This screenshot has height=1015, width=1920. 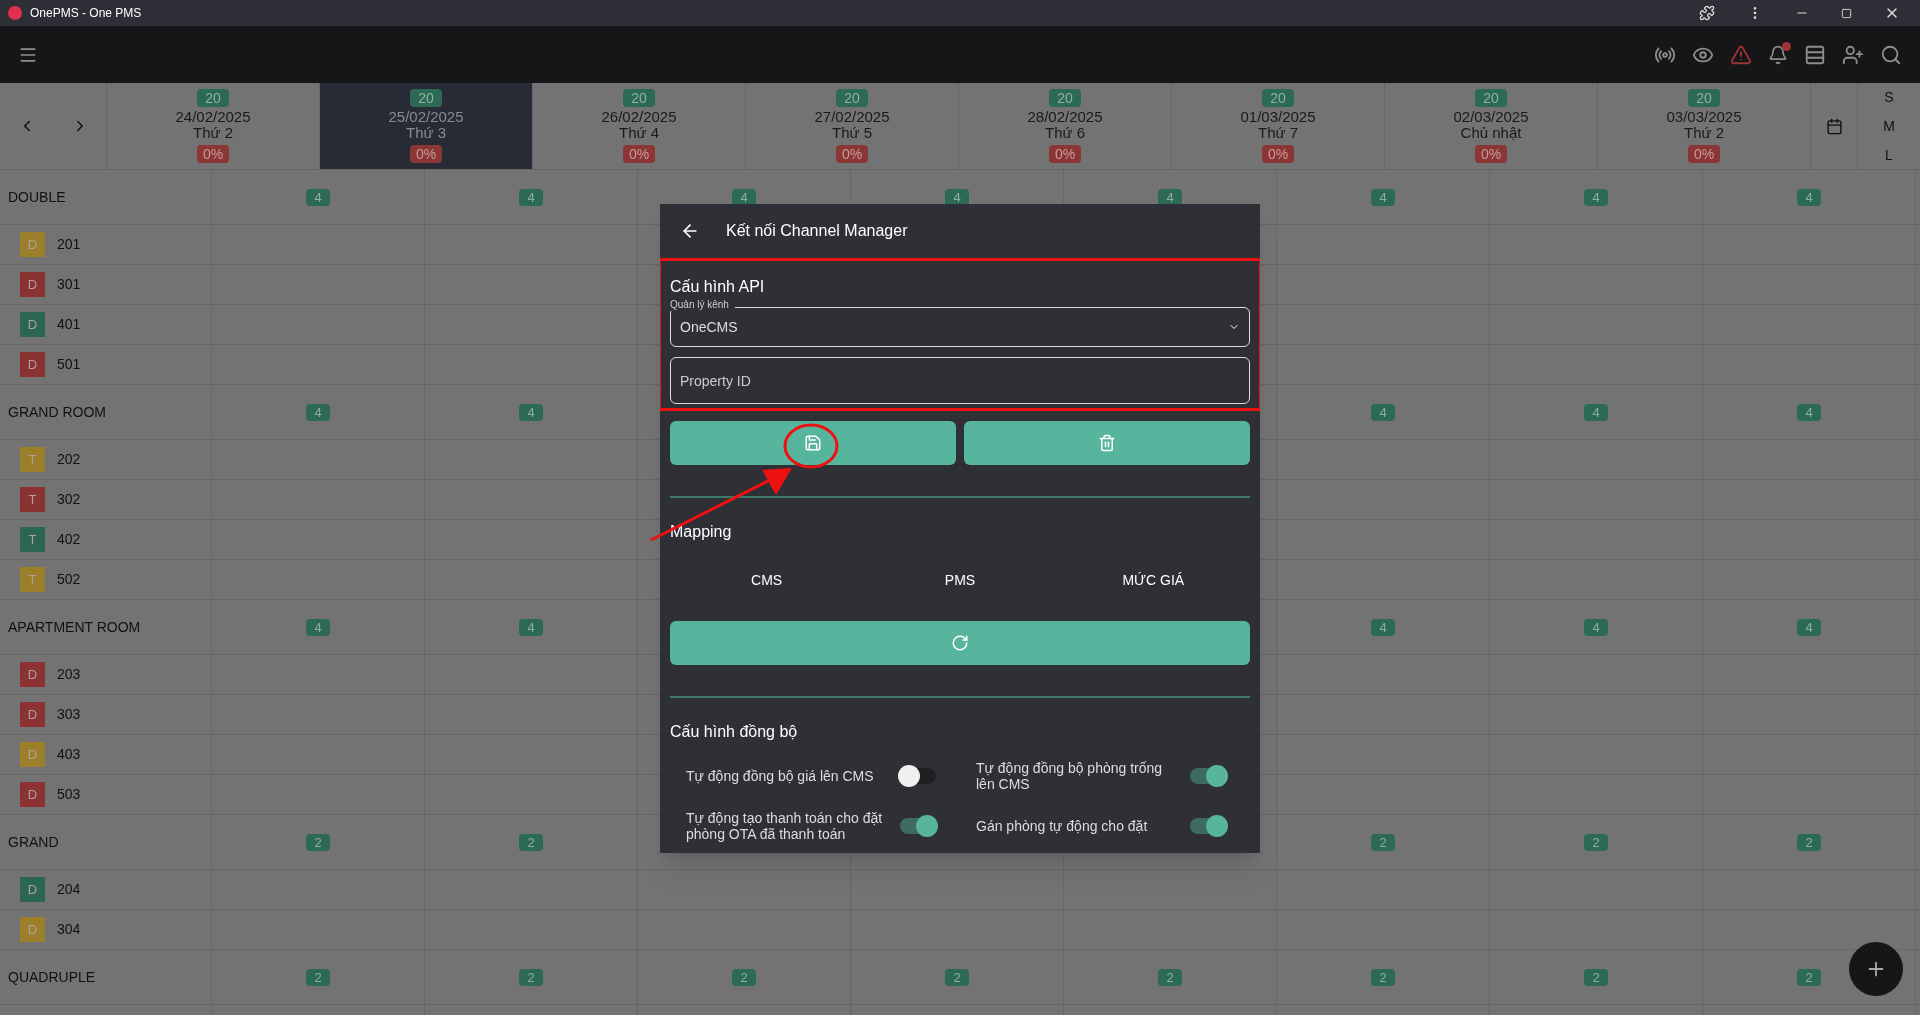 I want to click on day-header: 20 01/03/2025 Thứ 7 0%, so click(x=1278, y=126).